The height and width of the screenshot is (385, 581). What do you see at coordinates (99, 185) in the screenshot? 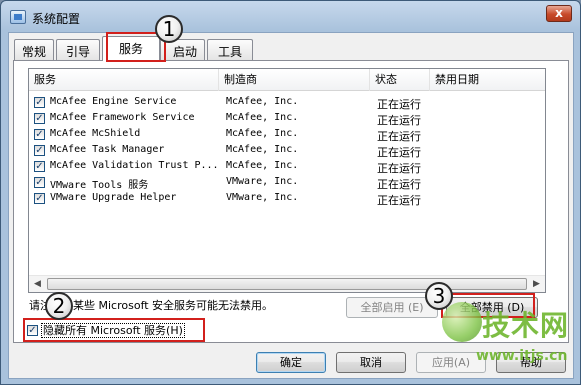
I see `service-name: VMware Tools 服务` at bounding box center [99, 185].